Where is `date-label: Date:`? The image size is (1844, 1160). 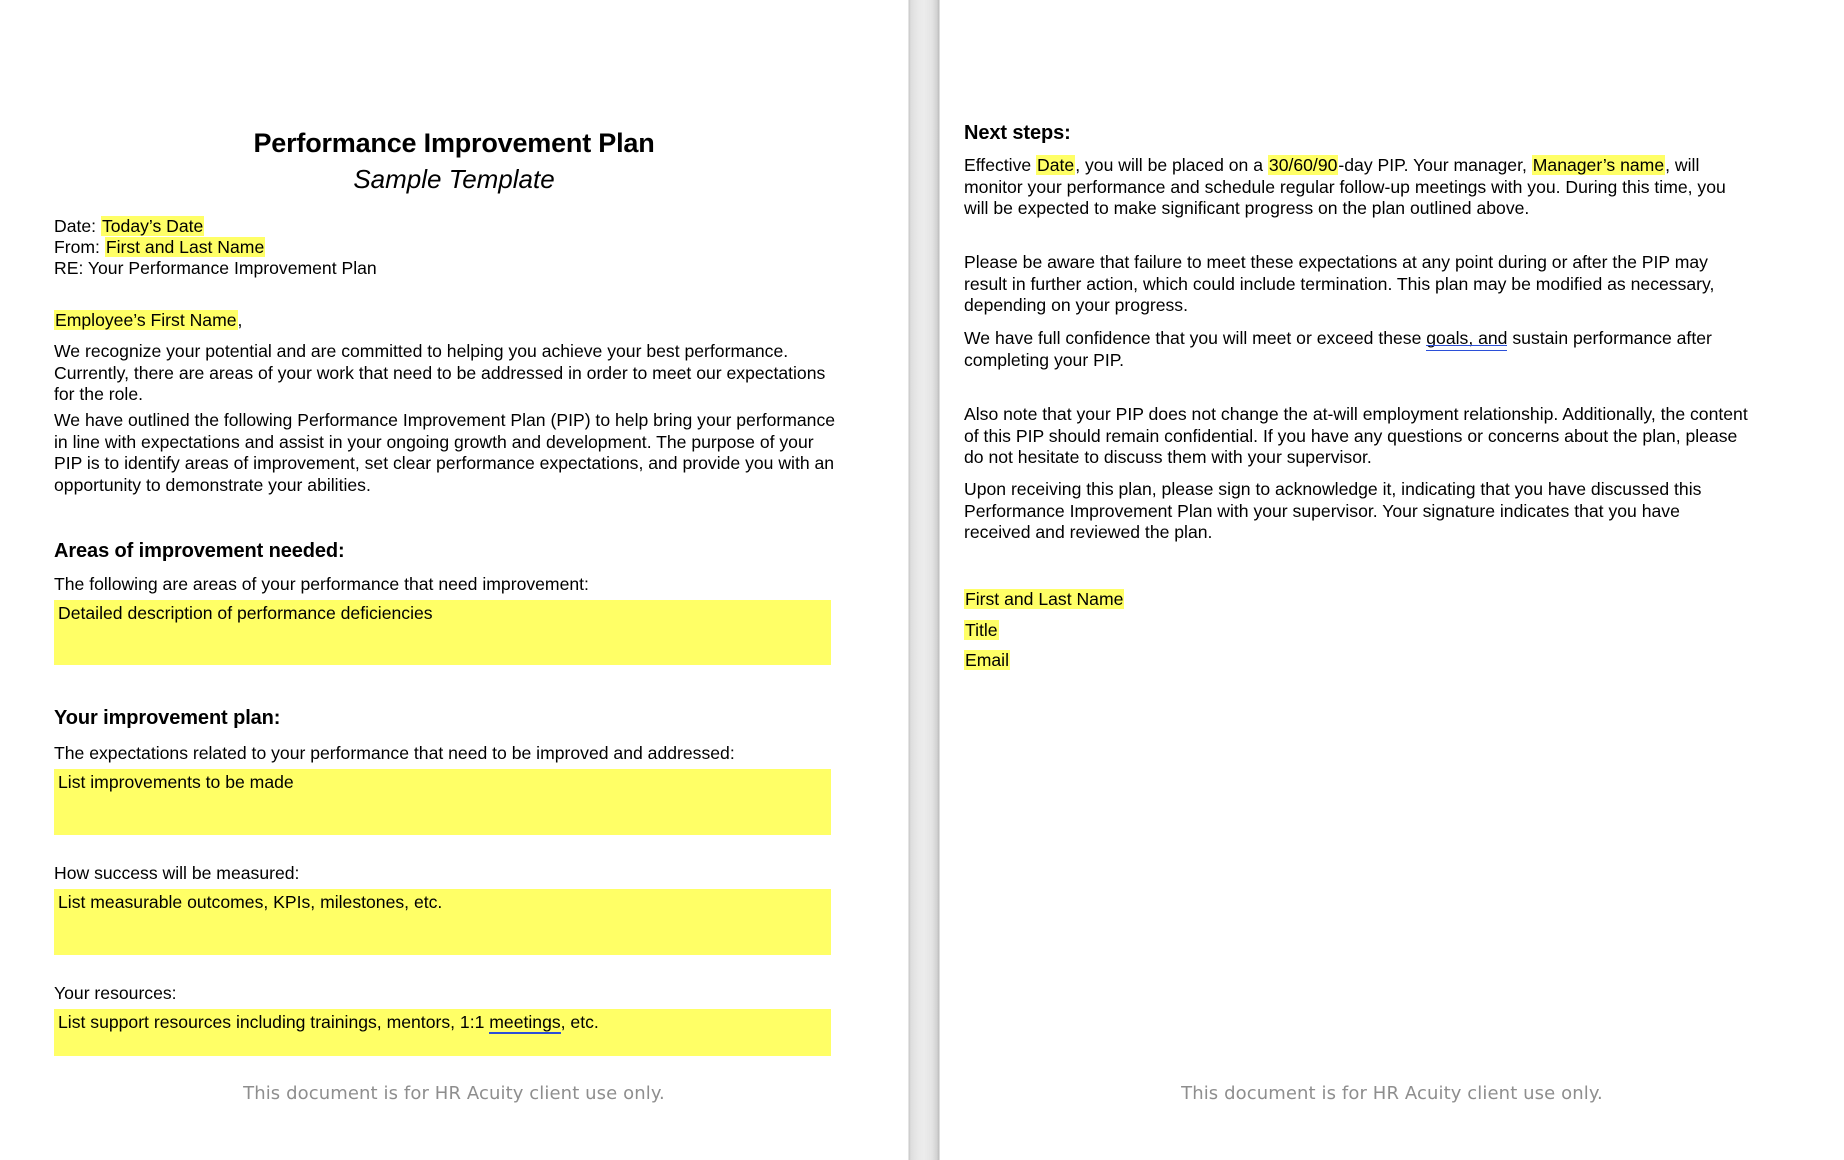
date-label: Date: is located at coordinates (75, 226).